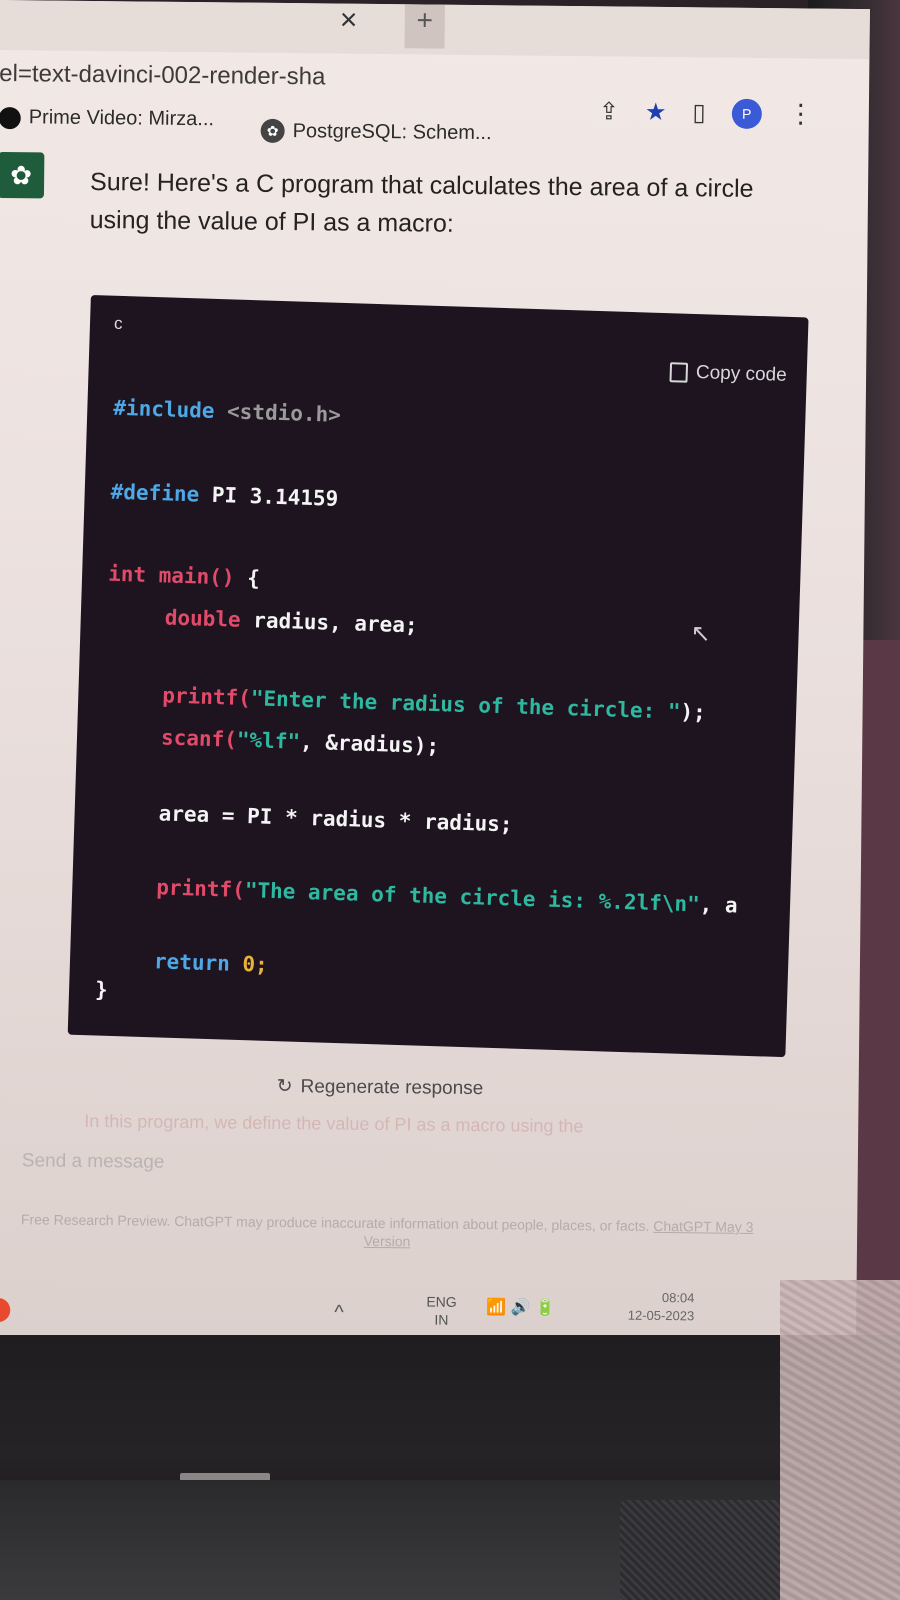 Image resolution: width=900 pixels, height=1600 pixels. I want to click on regenerate-label: Regenerate response, so click(392, 1087).